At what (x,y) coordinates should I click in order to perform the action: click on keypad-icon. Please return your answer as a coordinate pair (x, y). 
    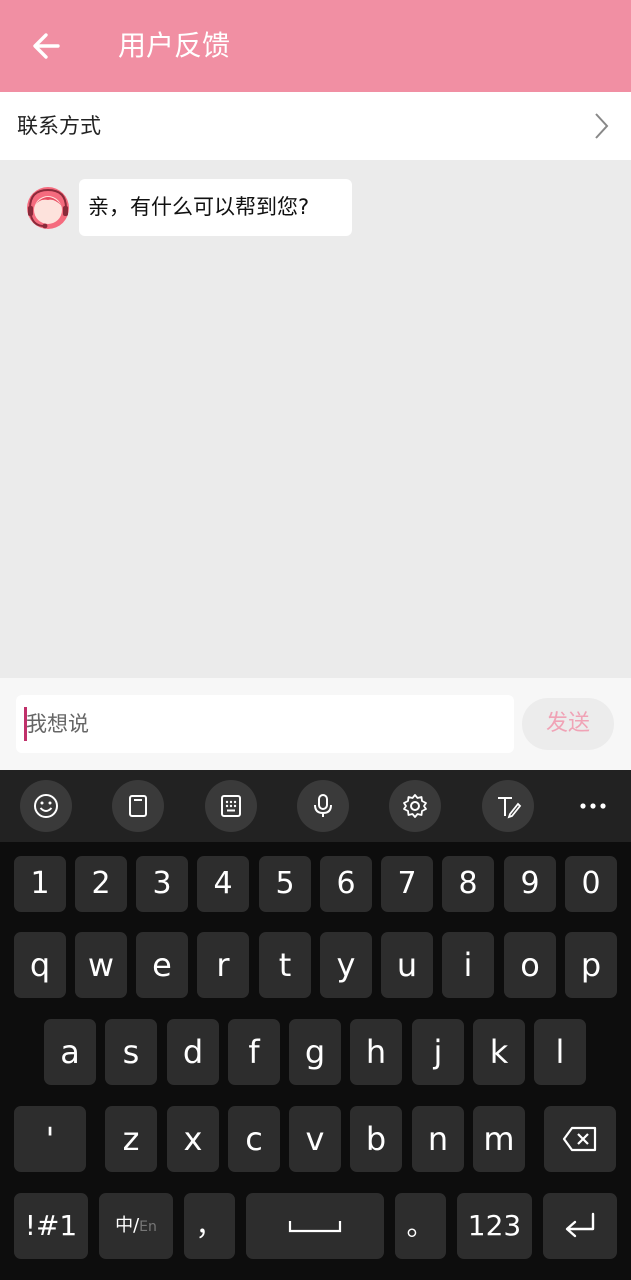
    Looking at the image, I should click on (231, 806).